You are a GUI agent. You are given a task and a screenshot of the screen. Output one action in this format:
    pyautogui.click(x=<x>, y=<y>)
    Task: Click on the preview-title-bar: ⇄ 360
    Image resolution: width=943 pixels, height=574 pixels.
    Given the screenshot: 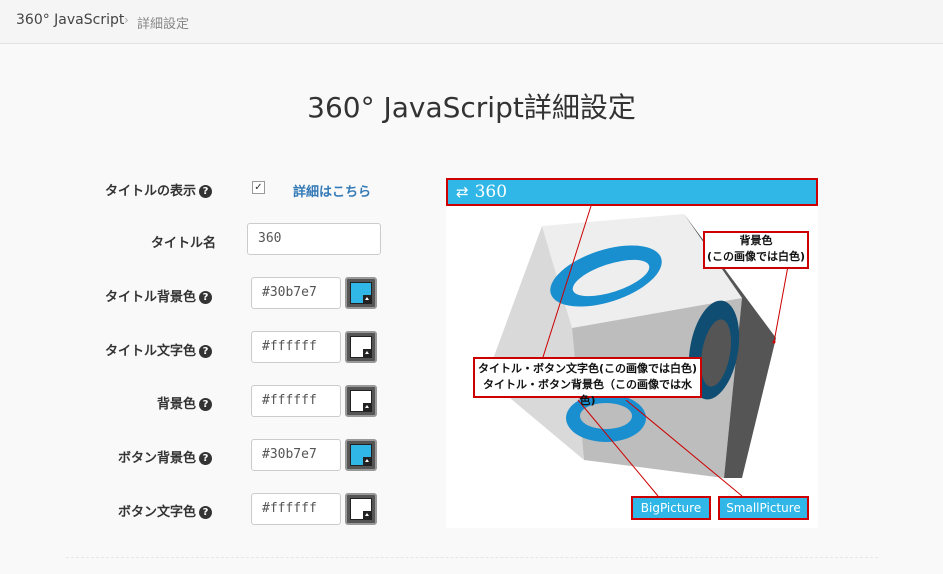 What is the action you would take?
    pyautogui.click(x=632, y=192)
    